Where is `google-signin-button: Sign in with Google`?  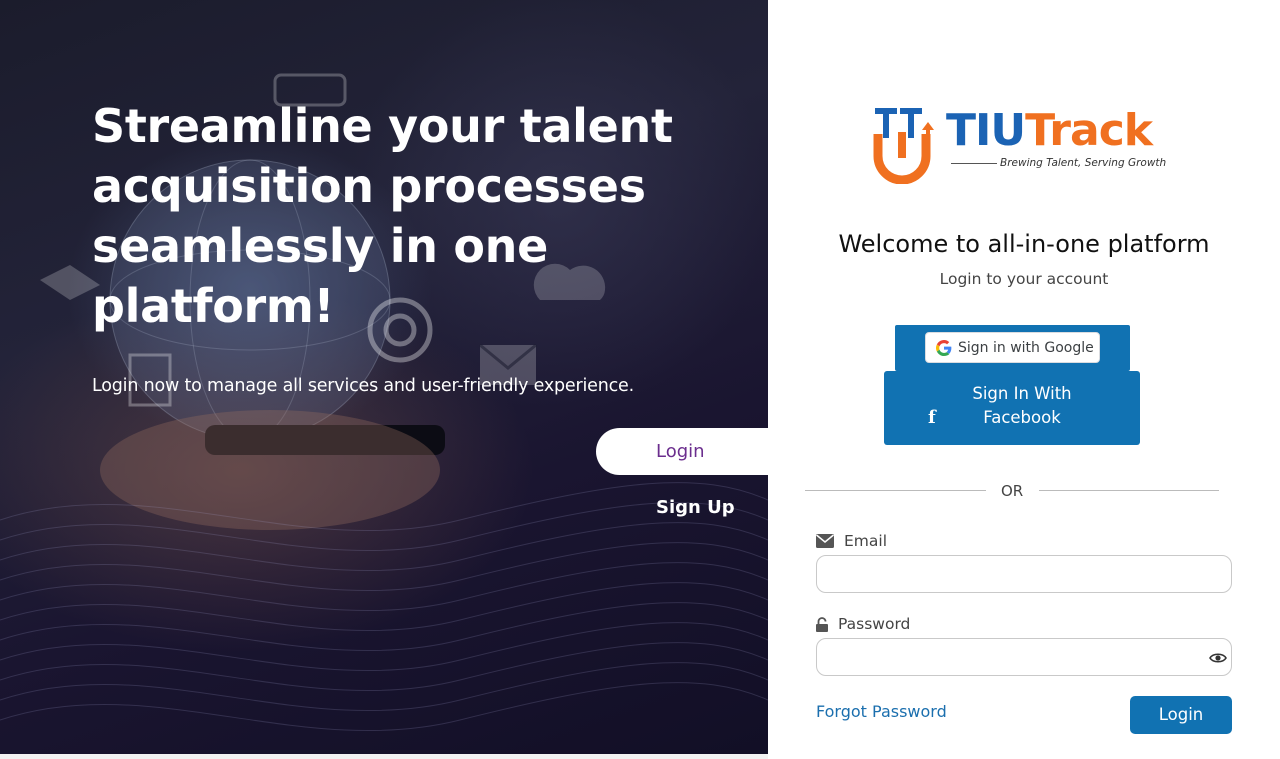 google-signin-button: Sign in with Google is located at coordinates (1012, 347).